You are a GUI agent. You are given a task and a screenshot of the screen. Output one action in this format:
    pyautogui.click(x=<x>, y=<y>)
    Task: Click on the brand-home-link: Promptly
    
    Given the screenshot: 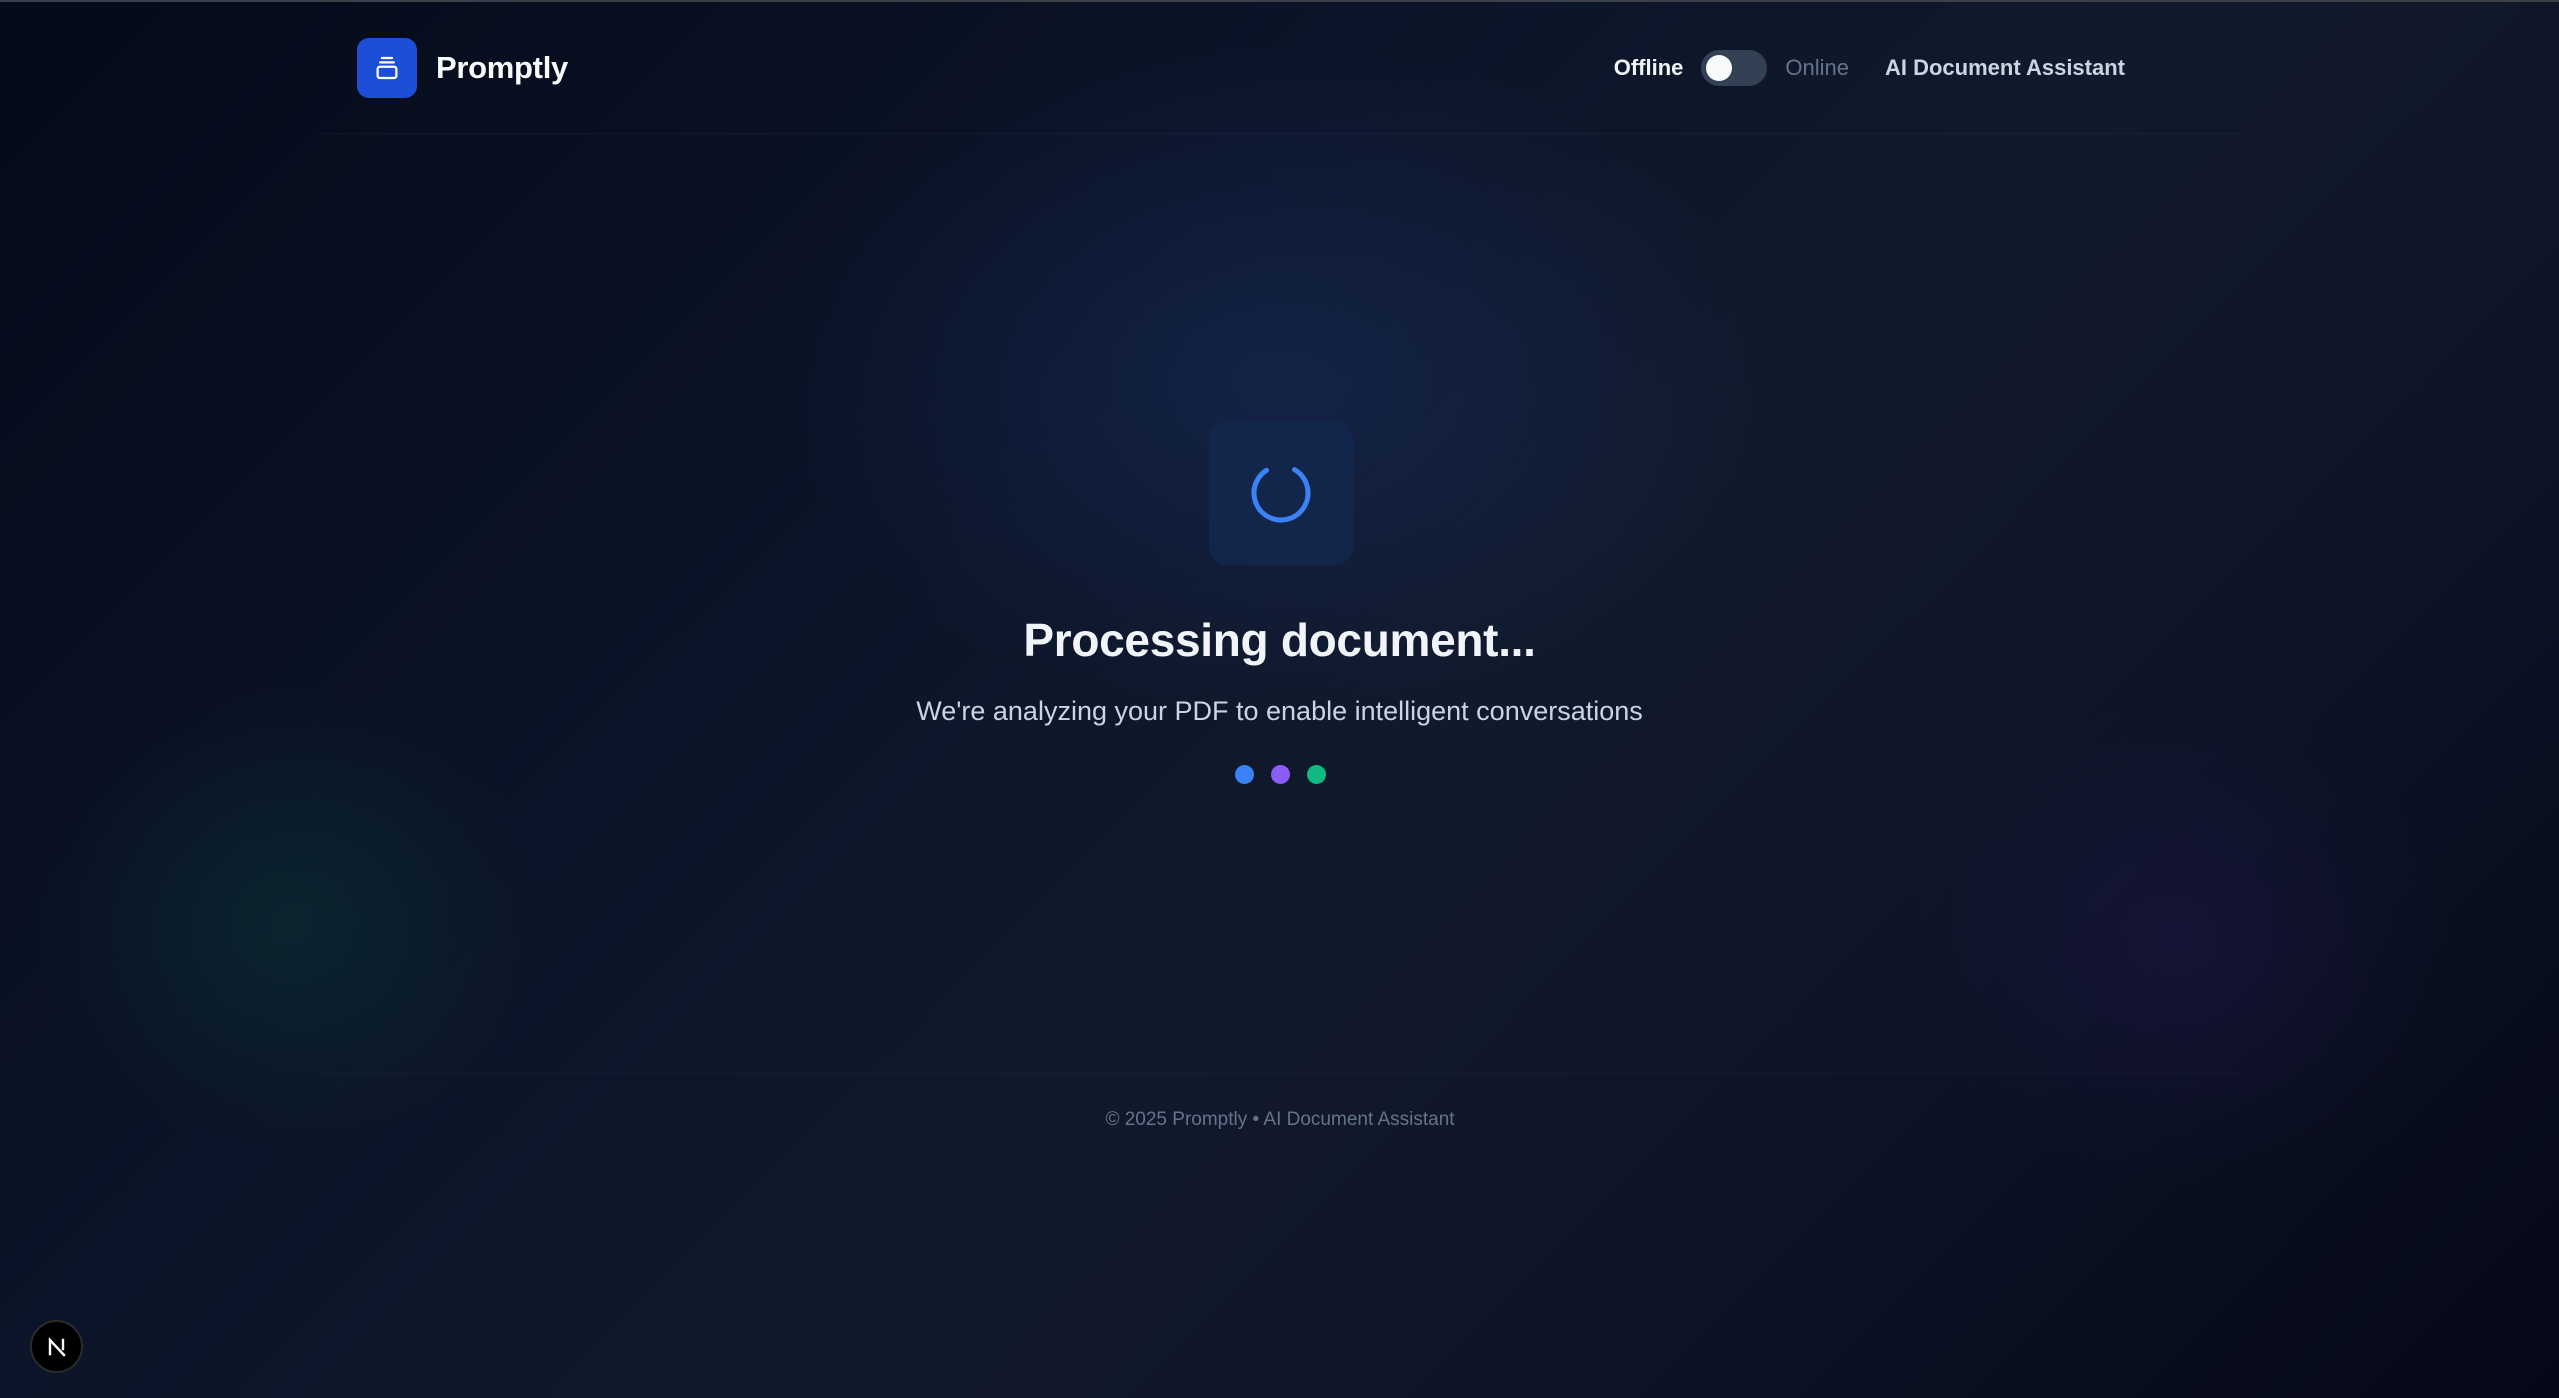 What is the action you would take?
    pyautogui.click(x=462, y=68)
    